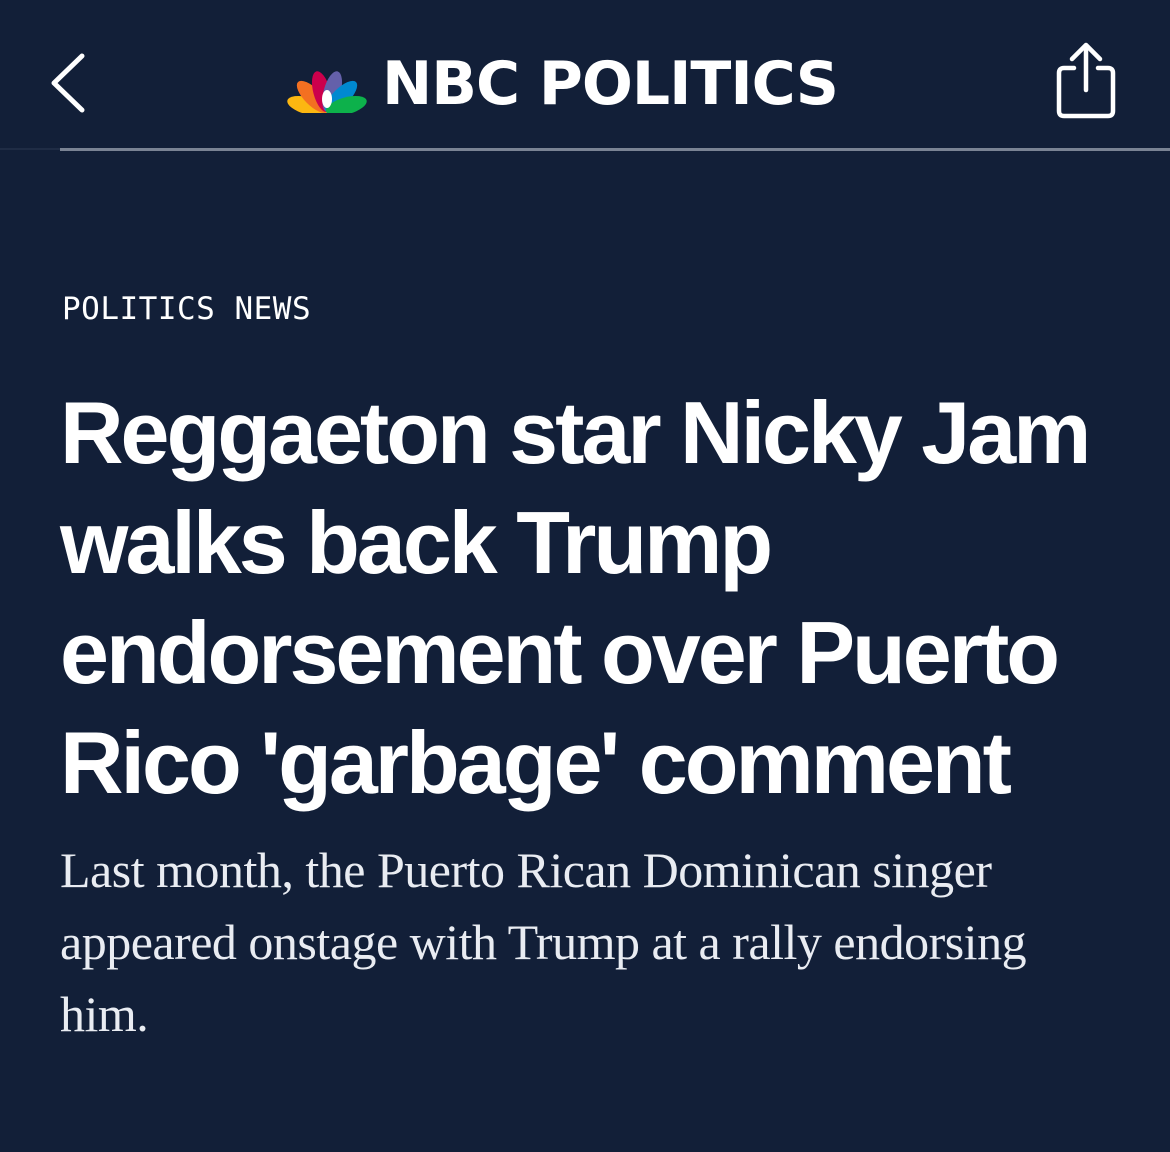  I want to click on section-label: POLITICS NEWS, so click(186, 309).